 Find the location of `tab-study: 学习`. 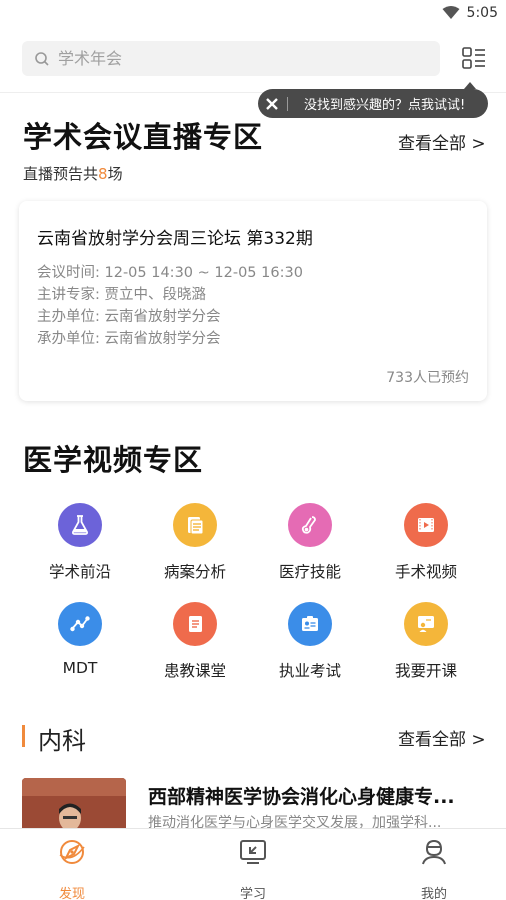

tab-study: 学习 is located at coordinates (253, 868).